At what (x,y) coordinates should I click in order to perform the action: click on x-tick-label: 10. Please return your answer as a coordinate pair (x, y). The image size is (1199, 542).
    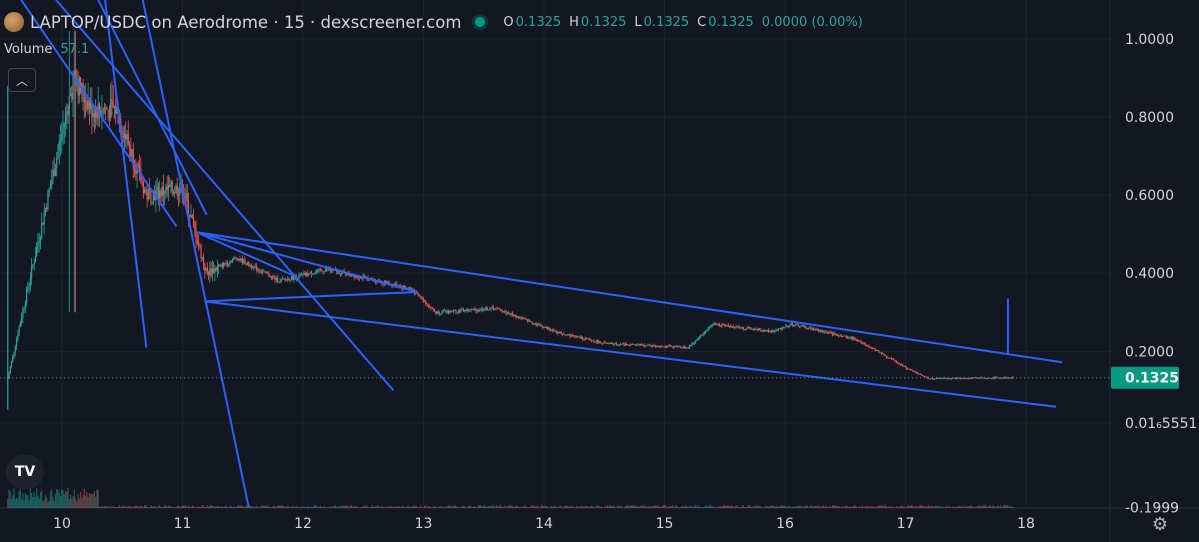
    Looking at the image, I should click on (62, 524).